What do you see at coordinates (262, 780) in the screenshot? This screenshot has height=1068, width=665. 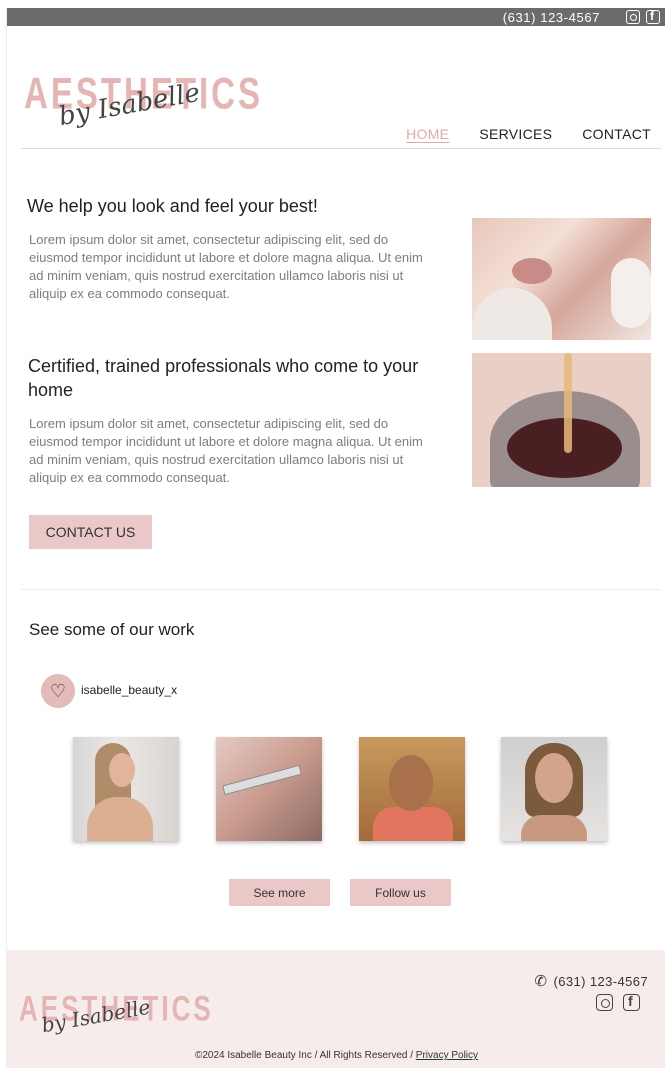 I see `photo-pen-shape` at bounding box center [262, 780].